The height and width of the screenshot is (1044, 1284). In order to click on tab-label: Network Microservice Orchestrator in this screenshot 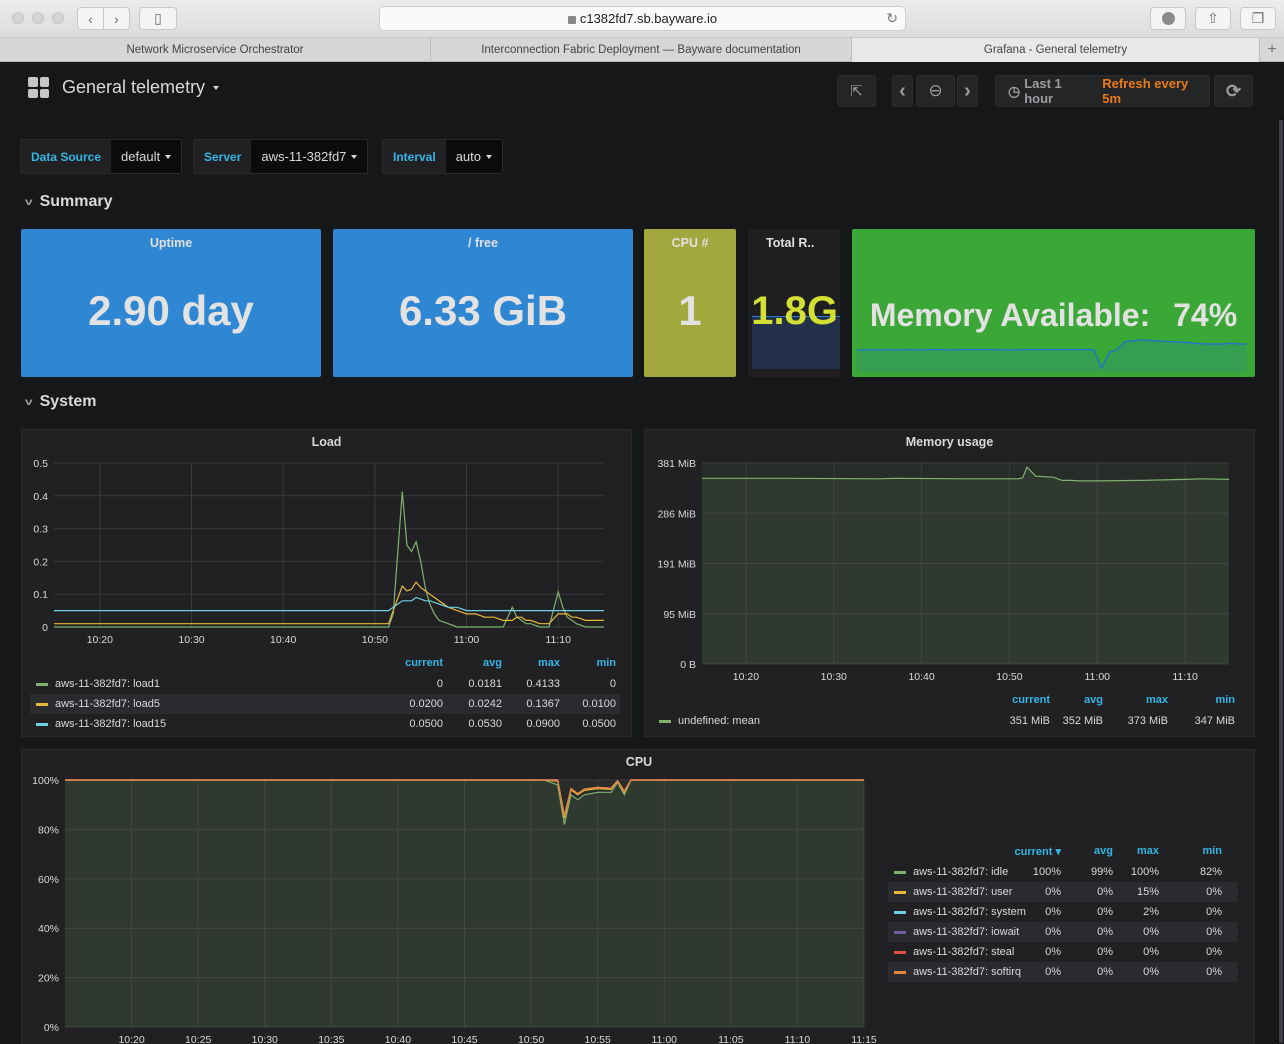, I will do `click(215, 50)`.